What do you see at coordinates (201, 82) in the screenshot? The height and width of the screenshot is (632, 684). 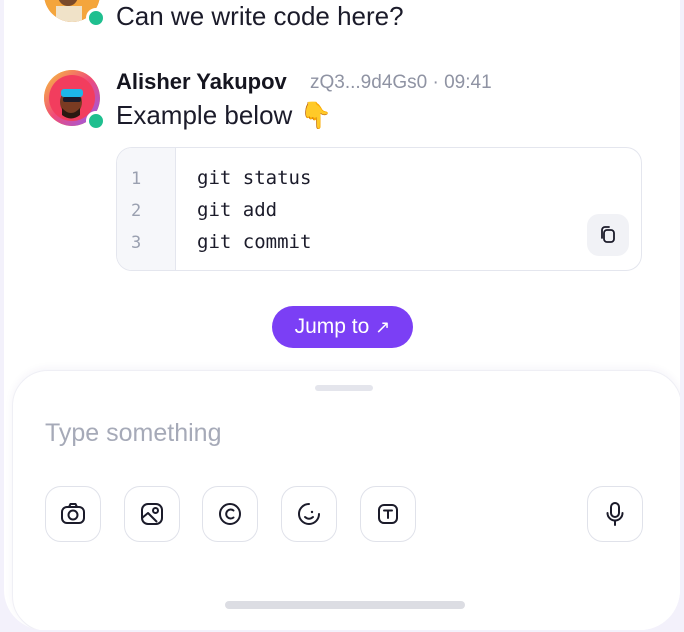 I see `author-name: Alisher Yakupov` at bounding box center [201, 82].